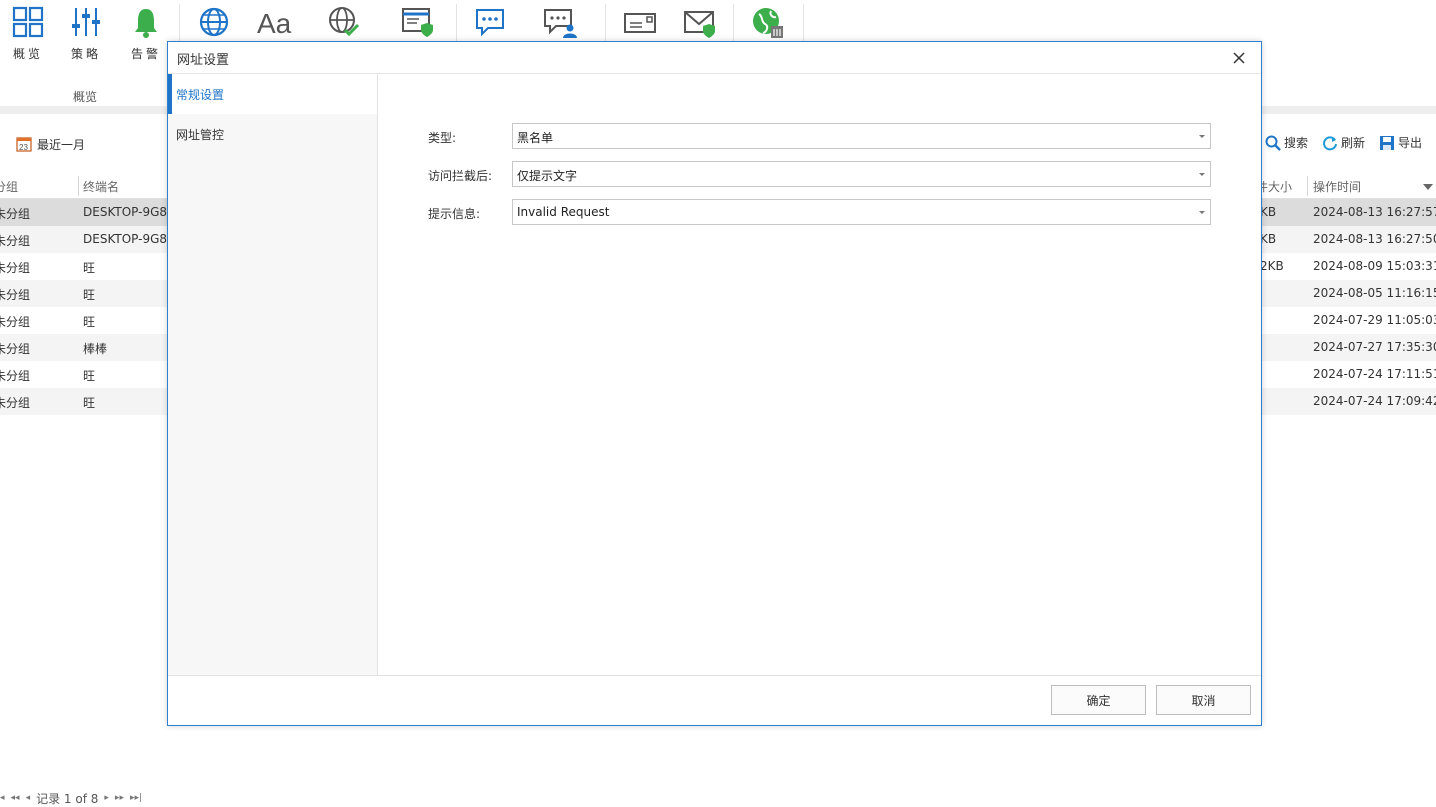 The image size is (1436, 807). Describe the element at coordinates (547, 176) in the screenshot. I see `after-block-select-value: 仅提示文字` at that location.